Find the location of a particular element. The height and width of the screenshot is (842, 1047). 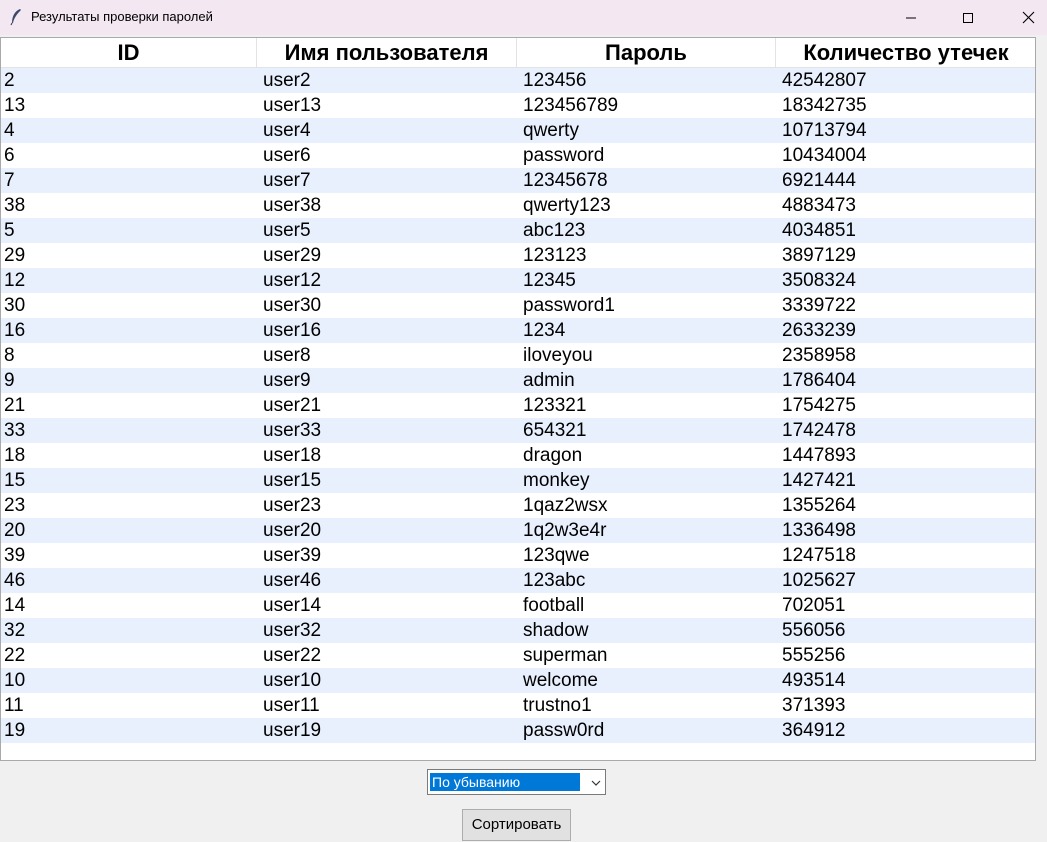

table-row: 30 user30 password1 3339722 is located at coordinates (518, 305).